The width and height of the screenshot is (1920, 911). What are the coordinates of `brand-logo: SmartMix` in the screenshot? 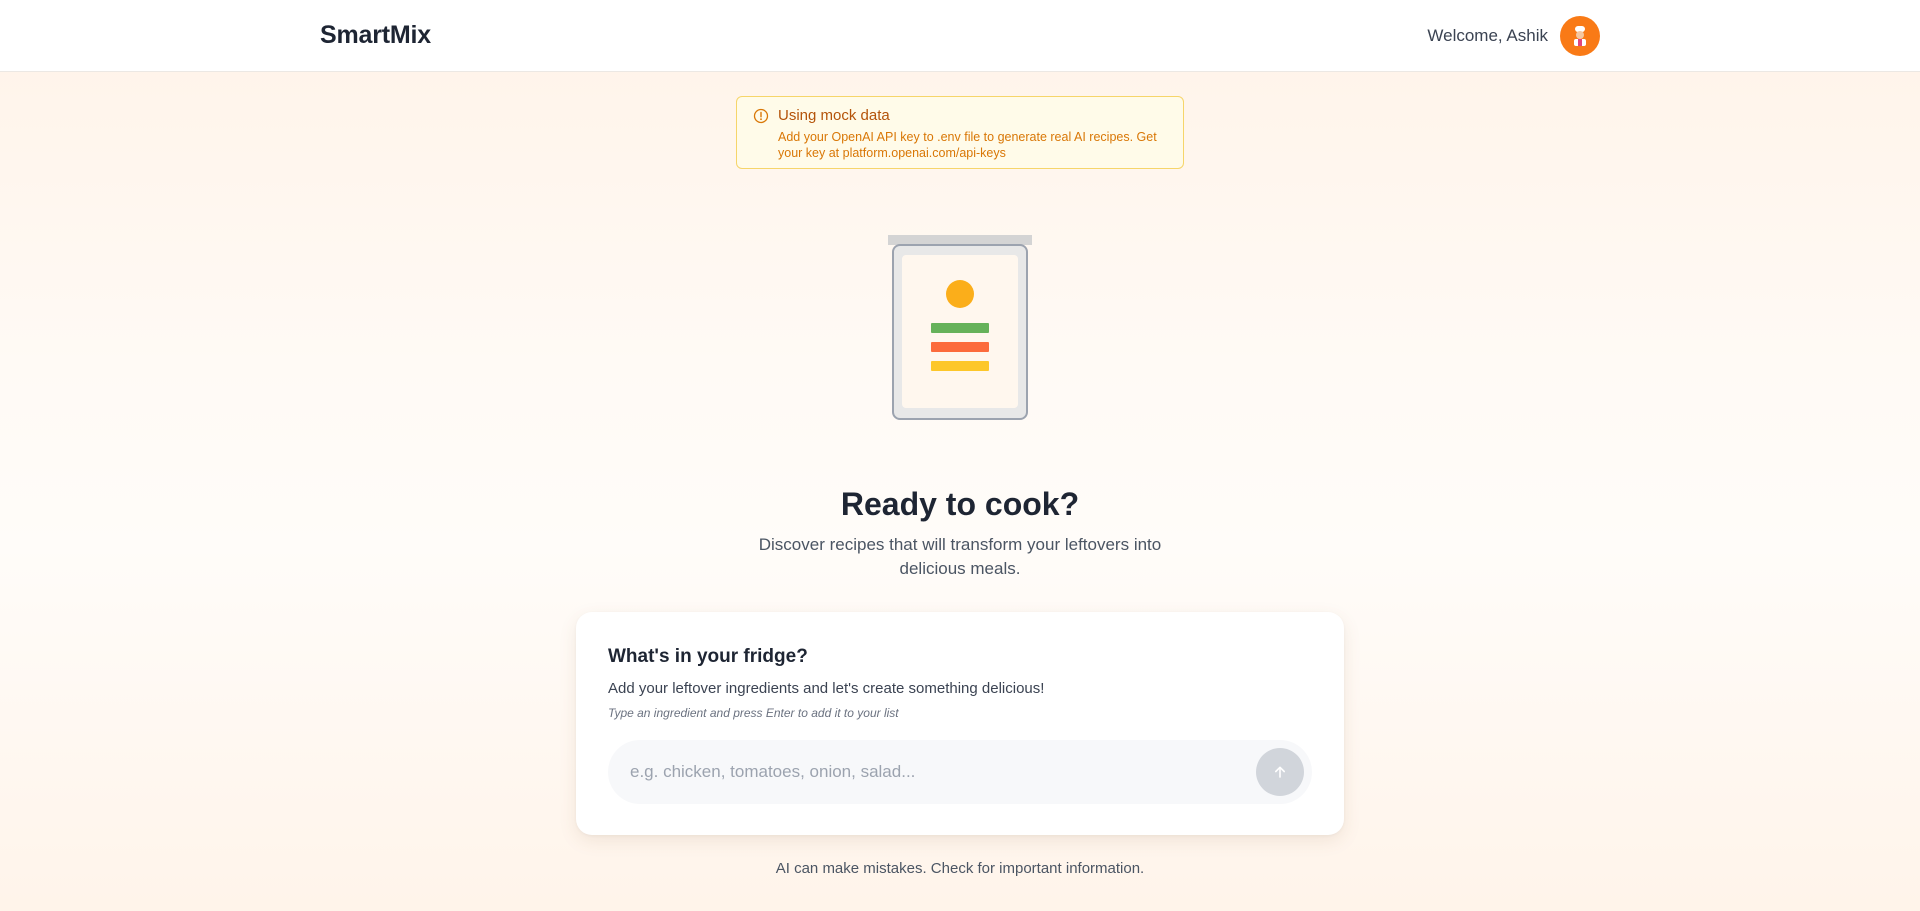 It's located at (375, 35).